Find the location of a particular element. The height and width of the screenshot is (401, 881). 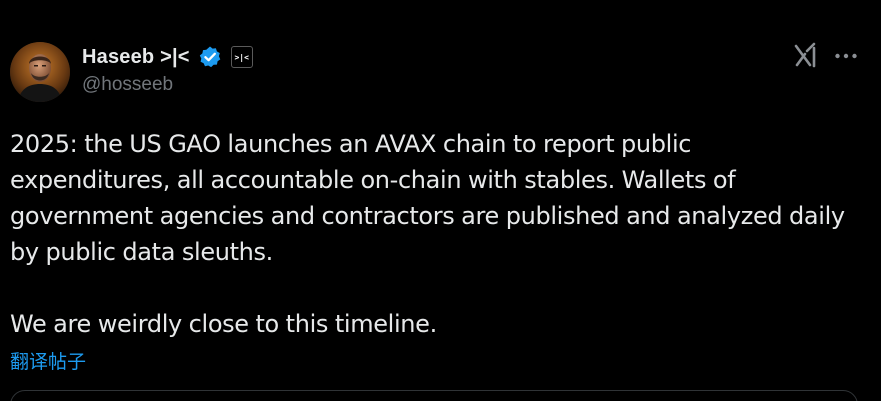

author-display-name: Haseeb >|< is located at coordinates (136, 57).